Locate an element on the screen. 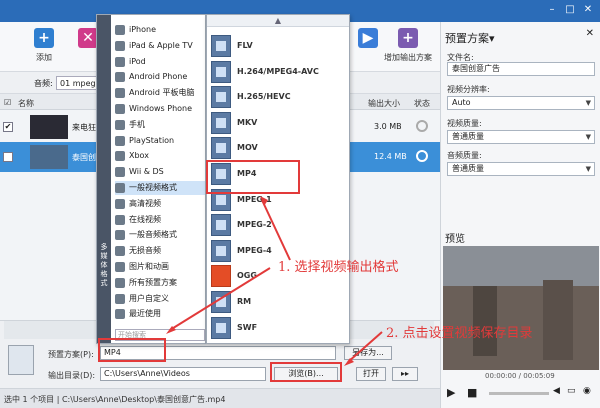 Image resolution: width=600 pixels, height=408 pixels. category-item: iPod is located at coordinates (160, 62).